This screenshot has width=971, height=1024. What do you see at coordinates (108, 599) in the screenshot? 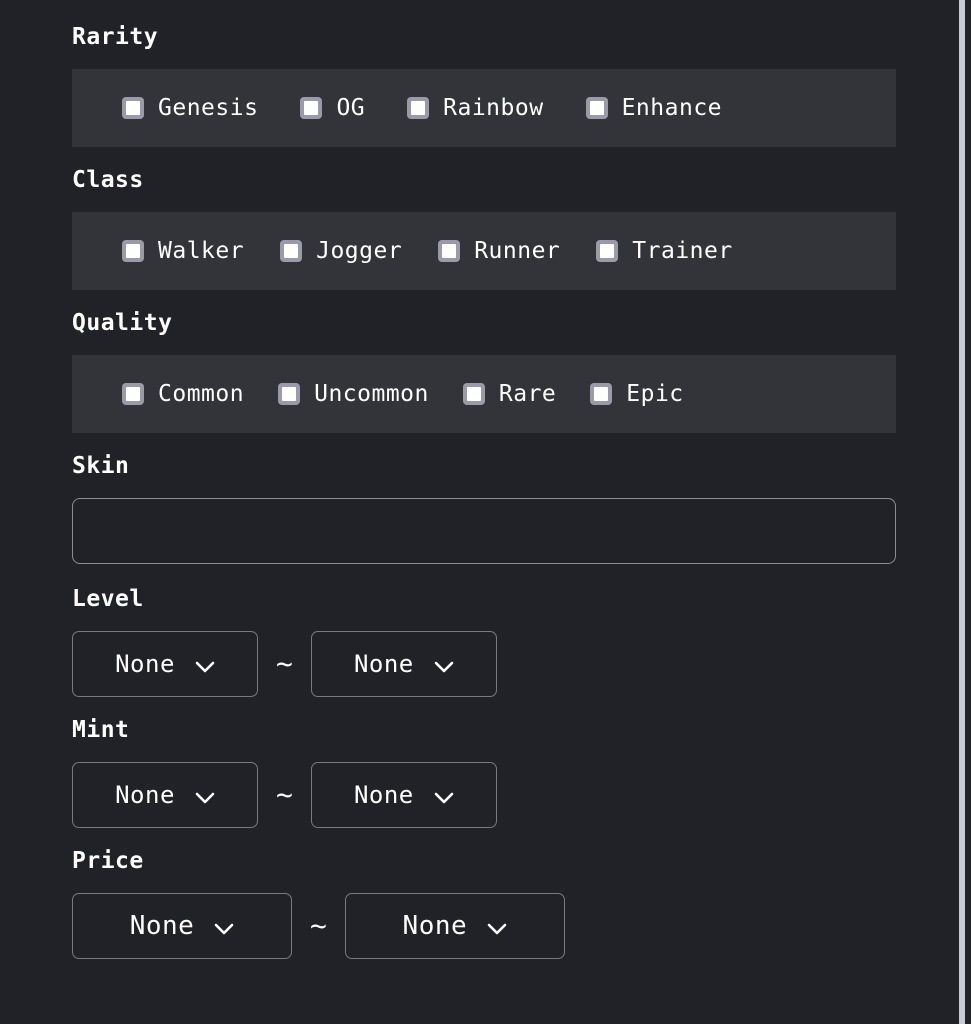
I see `level-section-label: Level` at bounding box center [108, 599].